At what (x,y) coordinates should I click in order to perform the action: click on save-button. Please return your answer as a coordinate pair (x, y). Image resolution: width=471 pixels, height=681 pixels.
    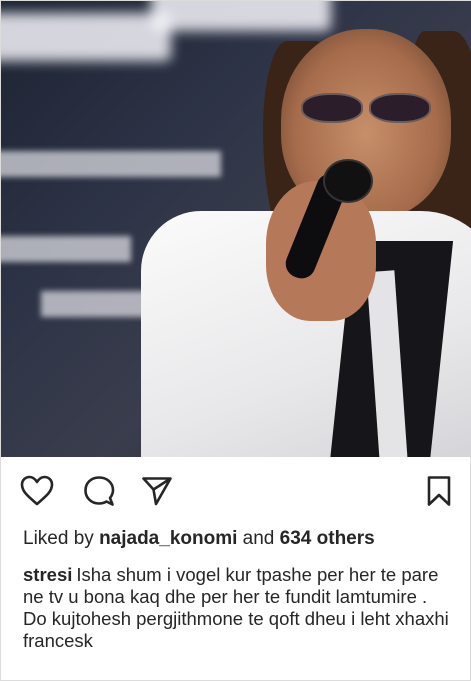
    Looking at the image, I should click on (439, 491).